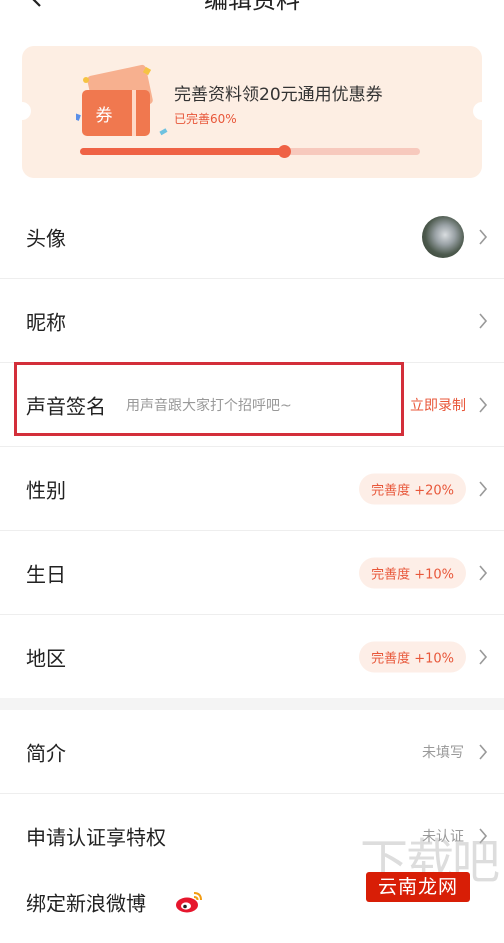 This screenshot has height=943, width=504. What do you see at coordinates (252, 321) in the screenshot?
I see `nickname-row: 昵称` at bounding box center [252, 321].